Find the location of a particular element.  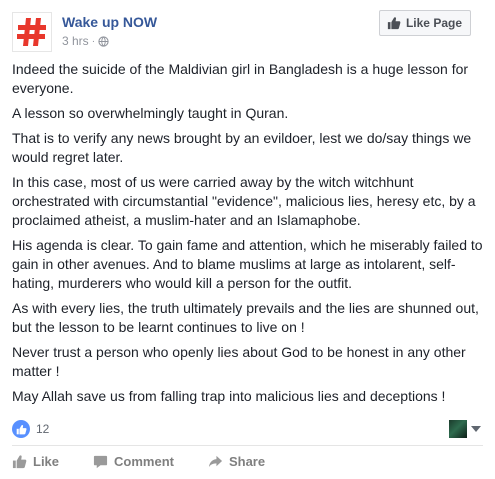

reaction-count: 12 is located at coordinates (43, 429).